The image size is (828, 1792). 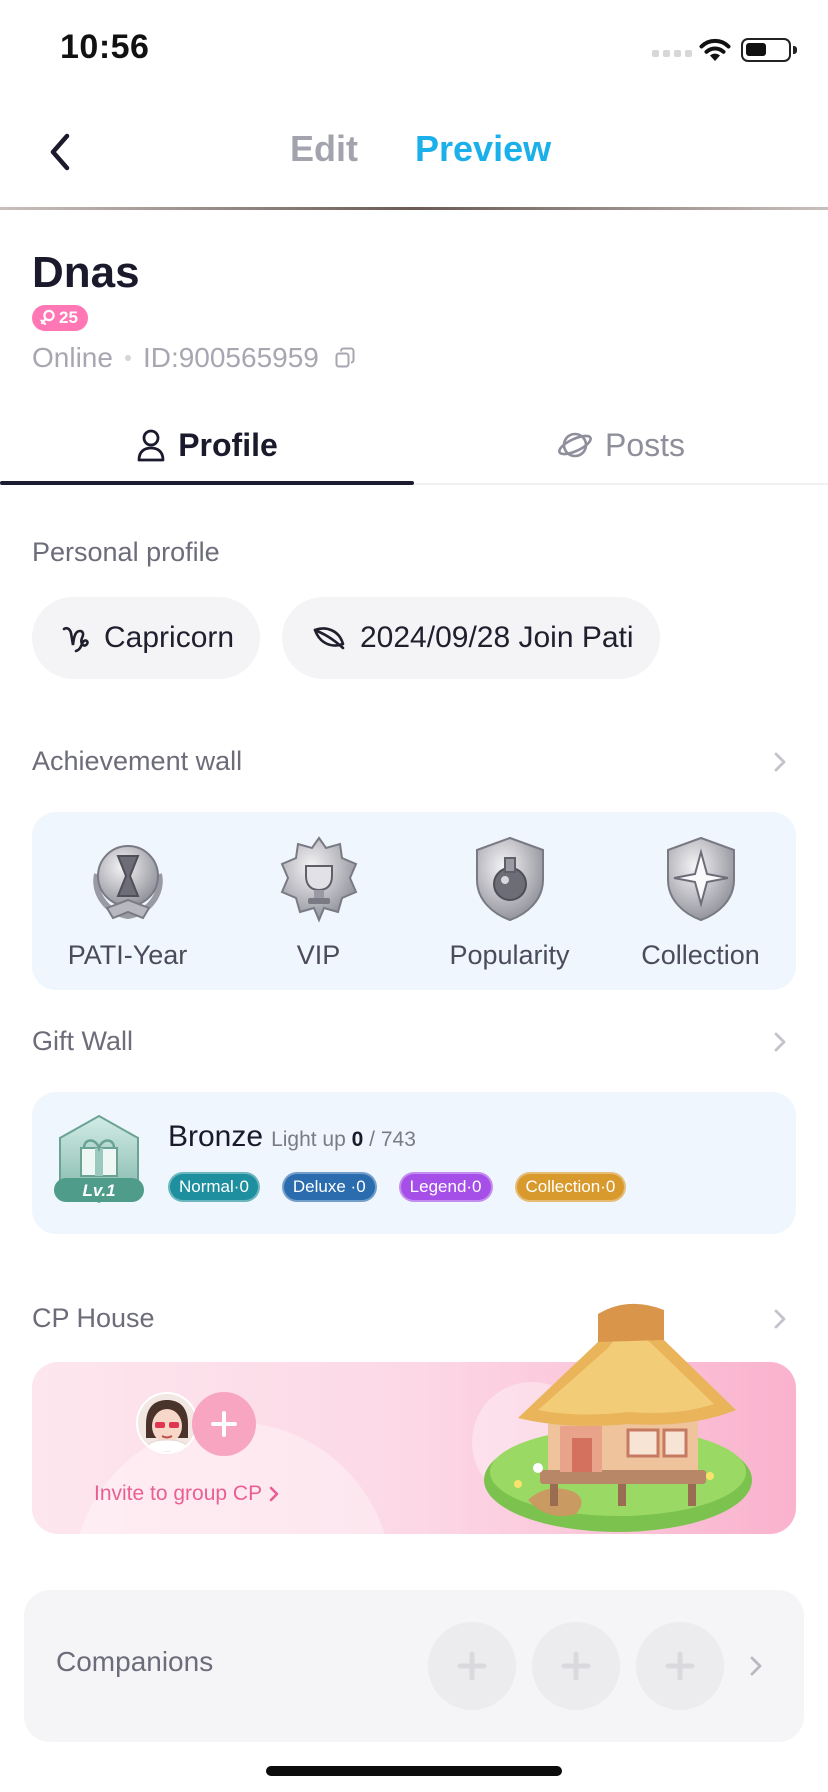 What do you see at coordinates (392, 1139) in the screenshot?
I see `gift-total: / 743` at bounding box center [392, 1139].